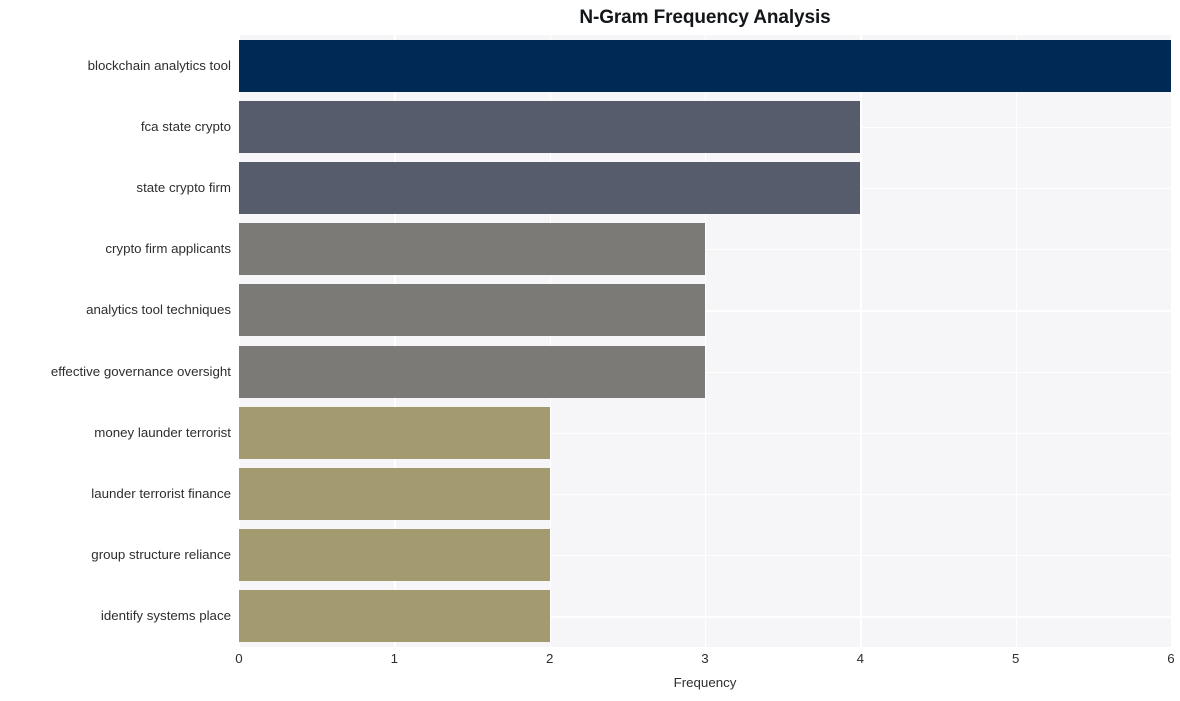 The image size is (1180, 701). What do you see at coordinates (159, 65) in the screenshot?
I see `y-axis-tick-label: blockchain analytics tool` at bounding box center [159, 65].